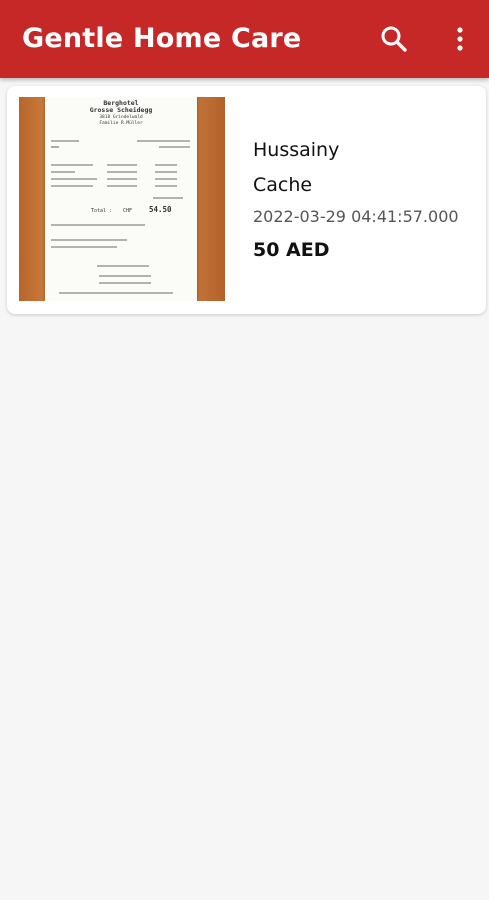 This screenshot has width=489, height=900. I want to click on expense-vendor-name: Hussainy, so click(296, 150).